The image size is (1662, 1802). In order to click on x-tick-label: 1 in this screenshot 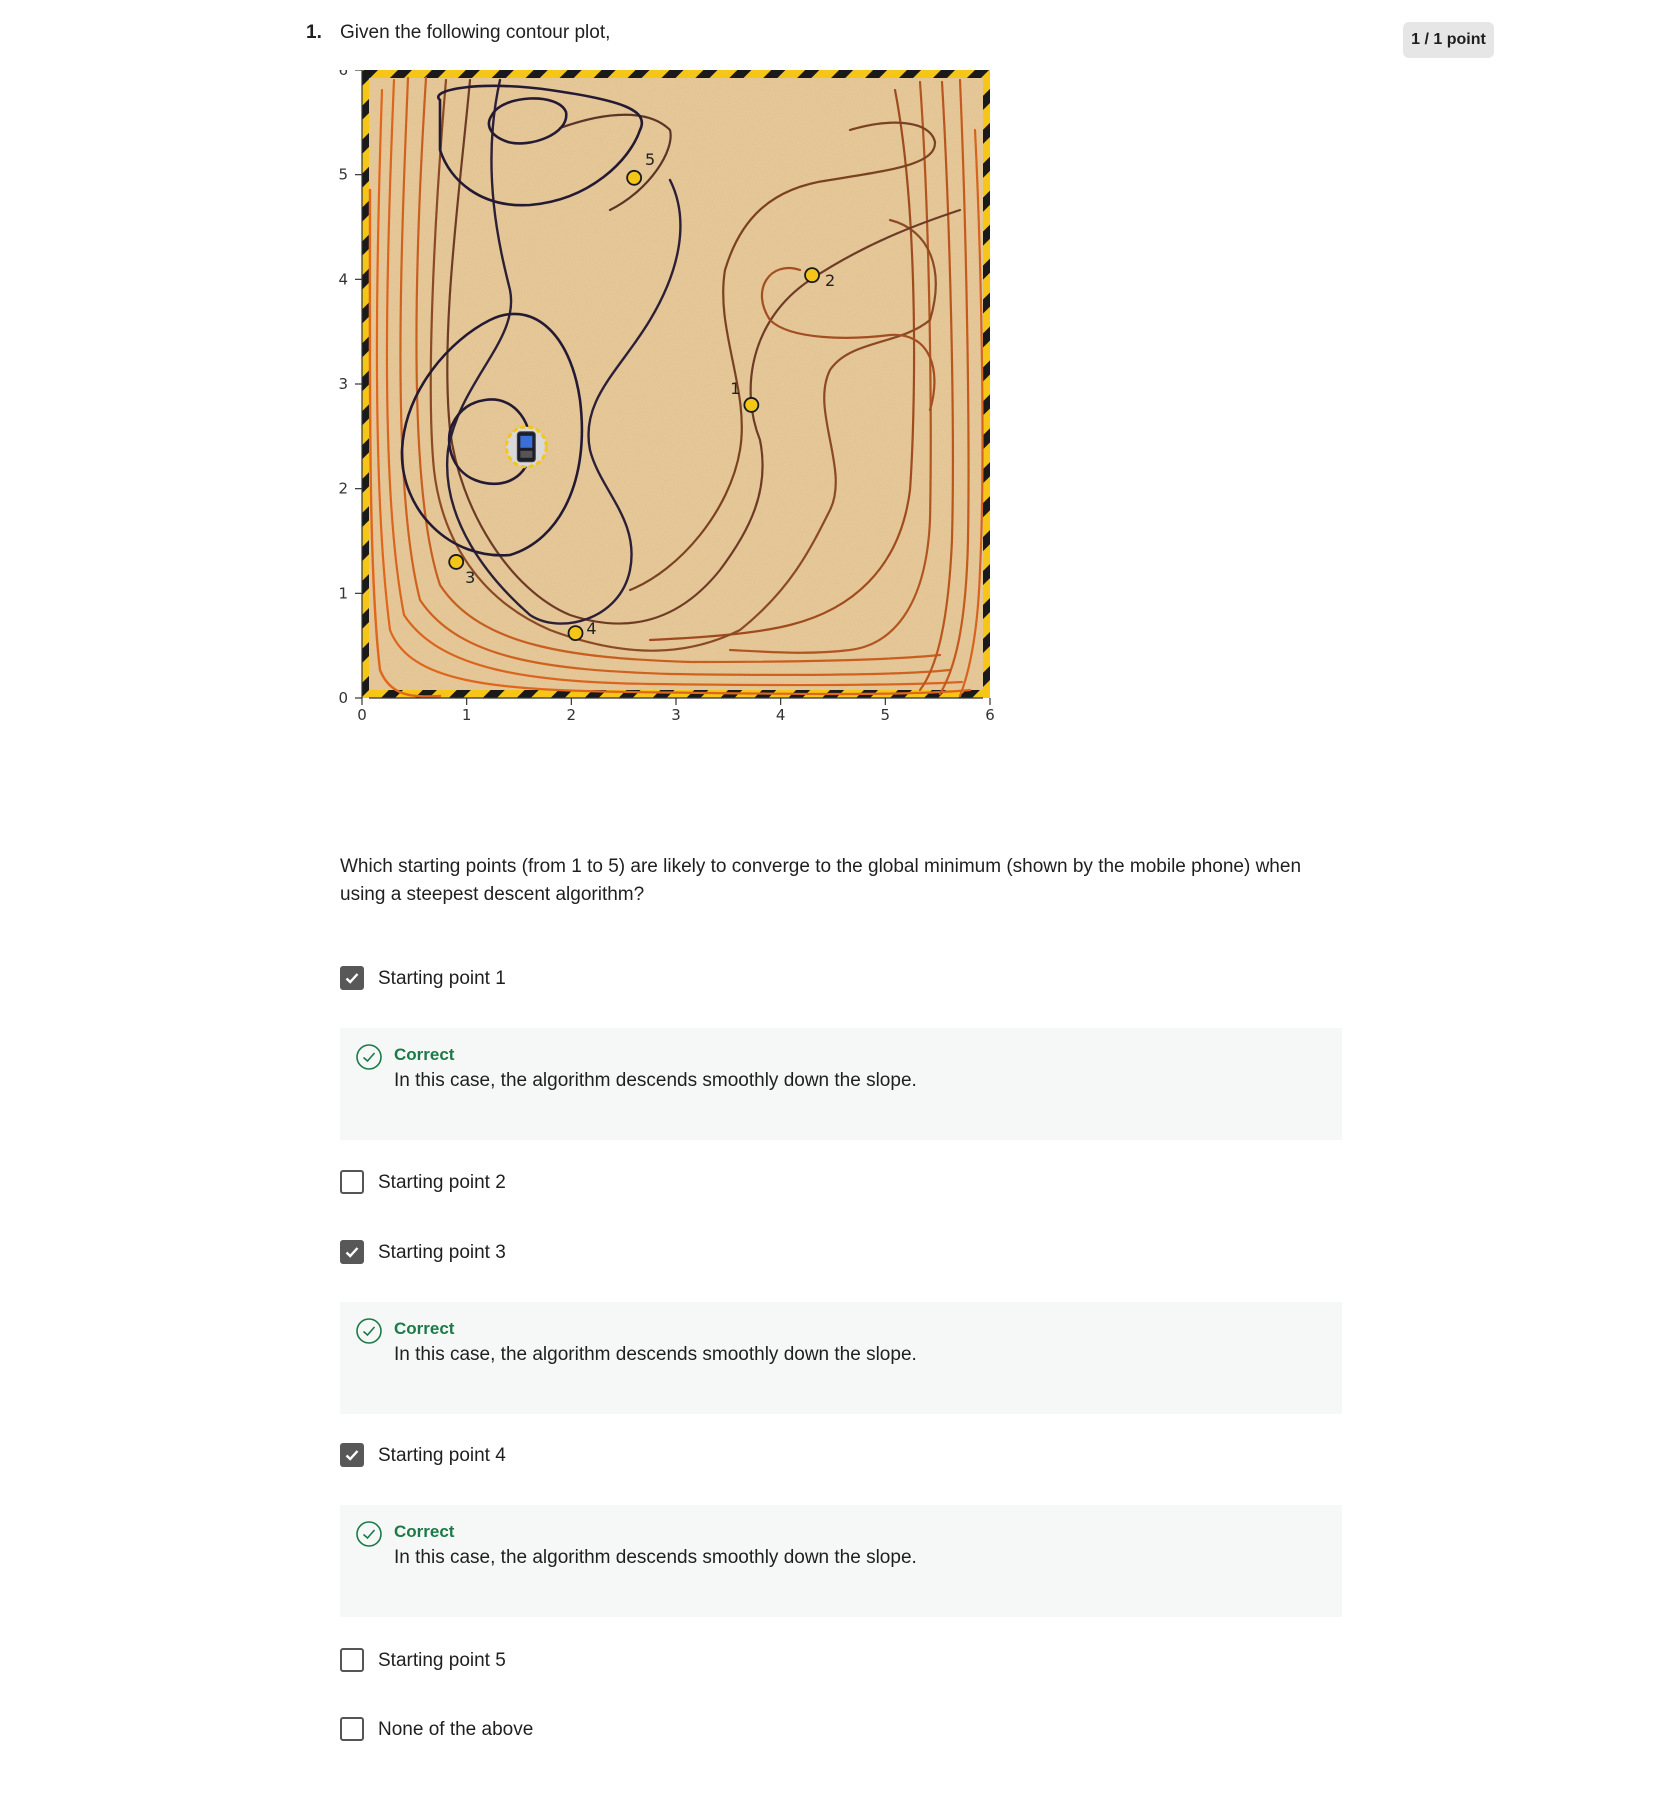, I will do `click(467, 715)`.